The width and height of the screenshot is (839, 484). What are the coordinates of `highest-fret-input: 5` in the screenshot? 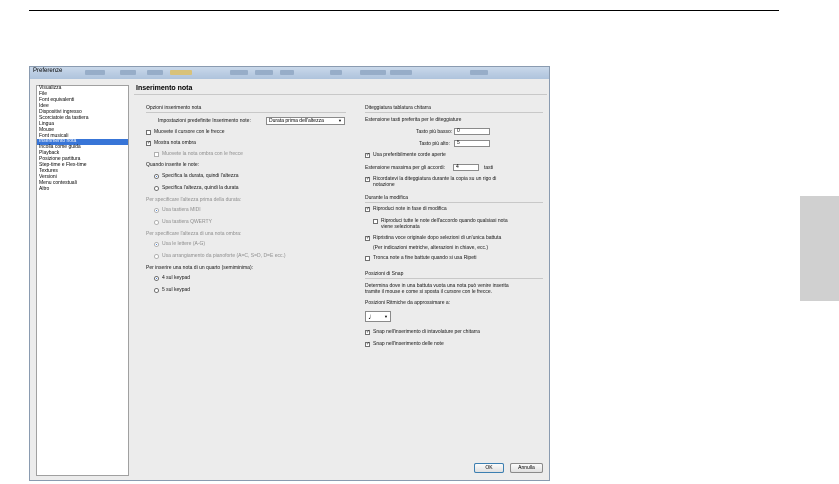 It's located at (472, 143).